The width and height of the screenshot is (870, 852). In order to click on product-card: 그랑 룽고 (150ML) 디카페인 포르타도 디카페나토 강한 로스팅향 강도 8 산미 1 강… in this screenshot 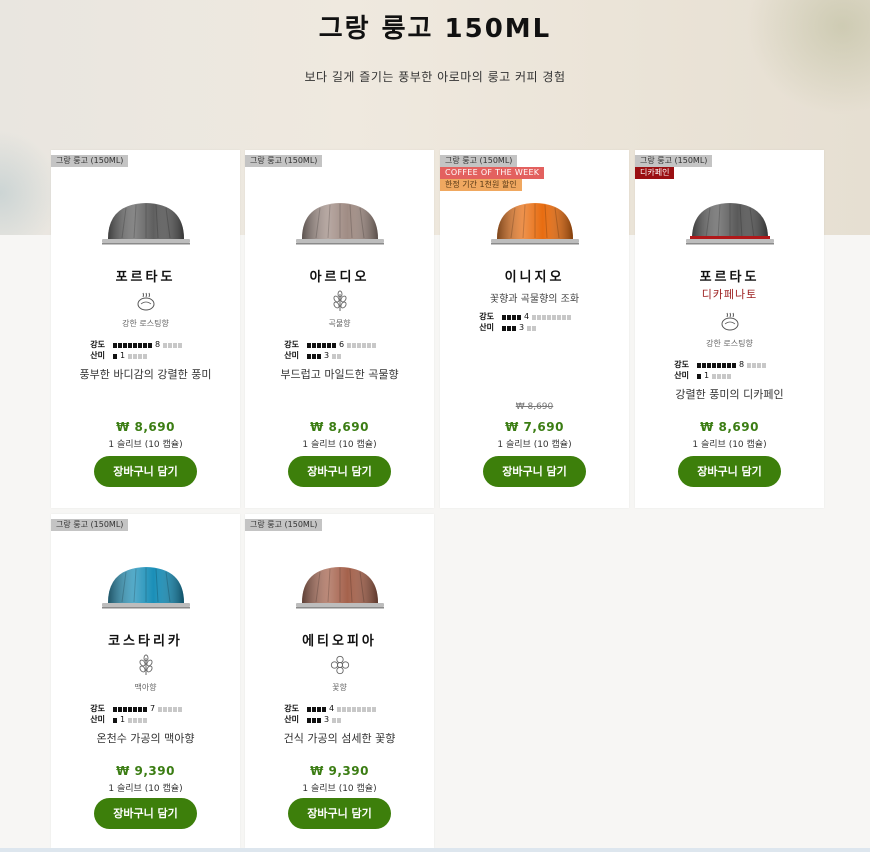, I will do `click(729, 329)`.